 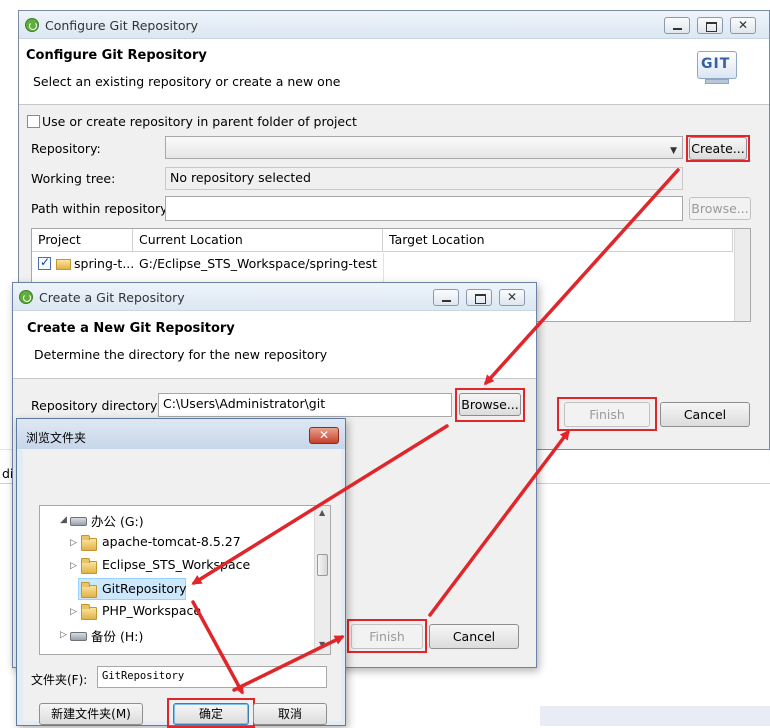 I want to click on tree-item-apache-tomcat: ▷ apache-tomcat-8.5.27, so click(x=175, y=543).